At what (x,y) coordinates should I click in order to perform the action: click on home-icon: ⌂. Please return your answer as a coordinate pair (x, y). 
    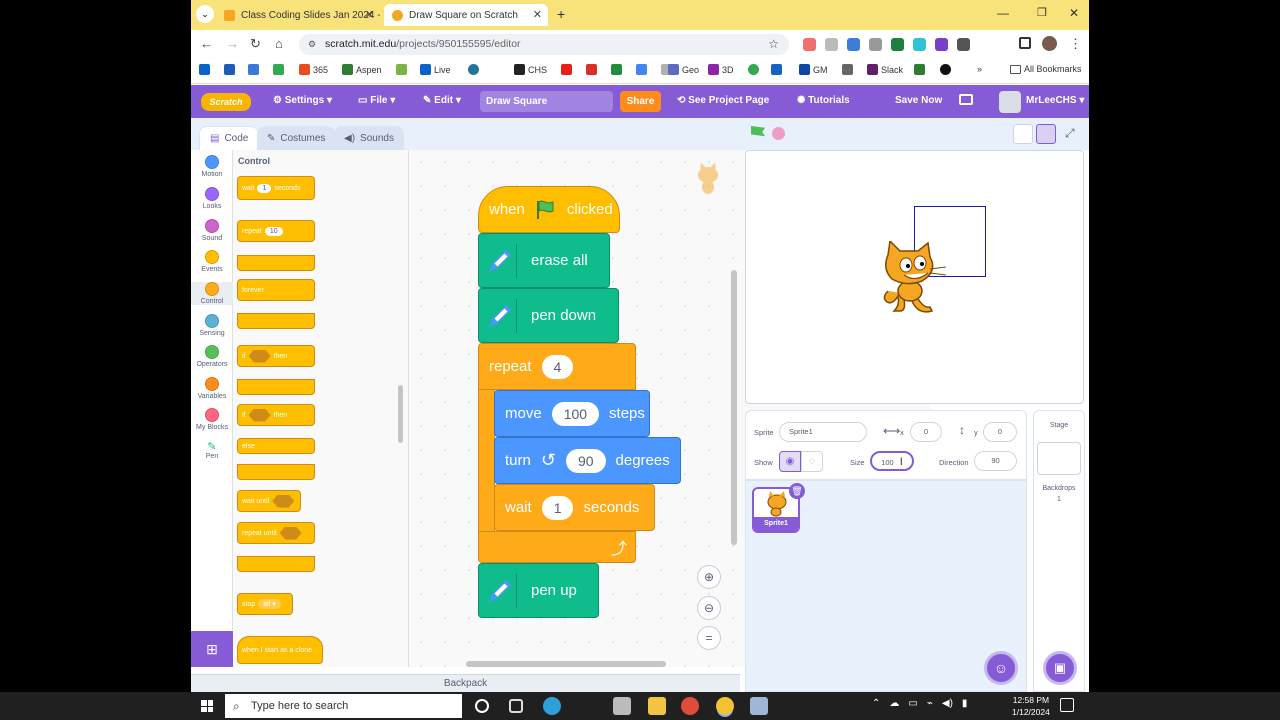
    Looking at the image, I should click on (279, 43).